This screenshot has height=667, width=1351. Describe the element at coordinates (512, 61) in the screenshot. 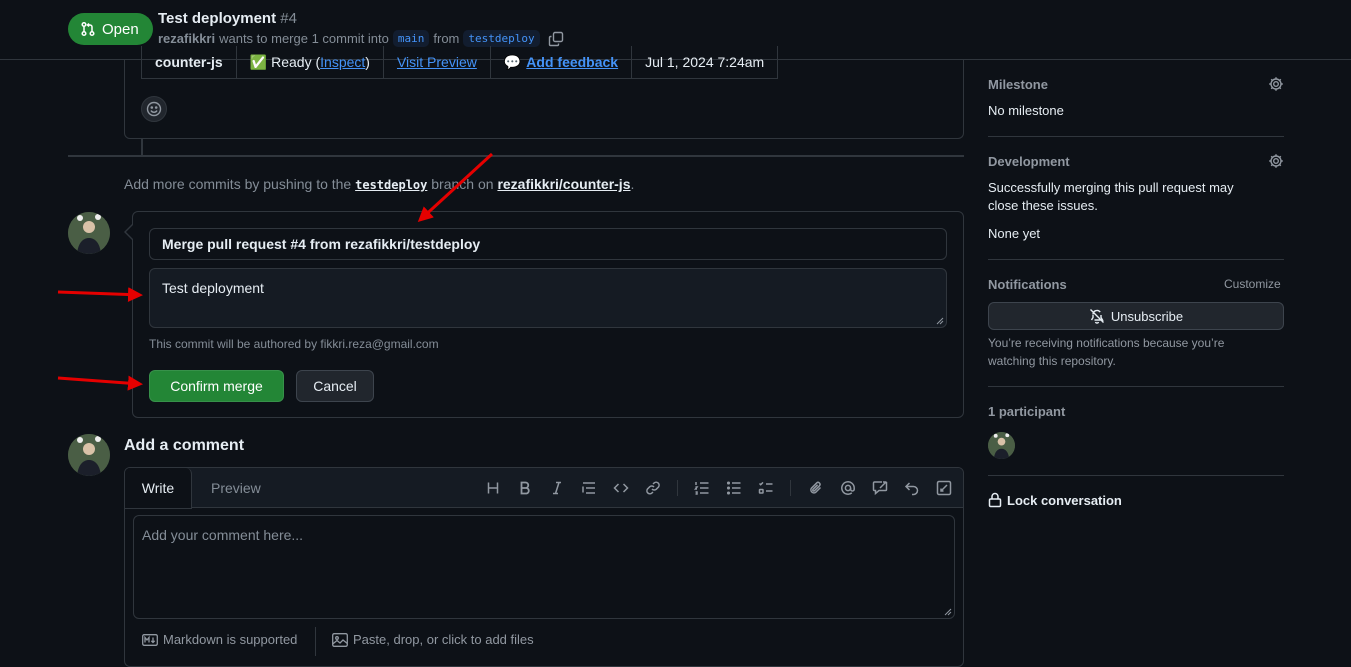

I see `speech-bubble-emoji: 💬` at that location.